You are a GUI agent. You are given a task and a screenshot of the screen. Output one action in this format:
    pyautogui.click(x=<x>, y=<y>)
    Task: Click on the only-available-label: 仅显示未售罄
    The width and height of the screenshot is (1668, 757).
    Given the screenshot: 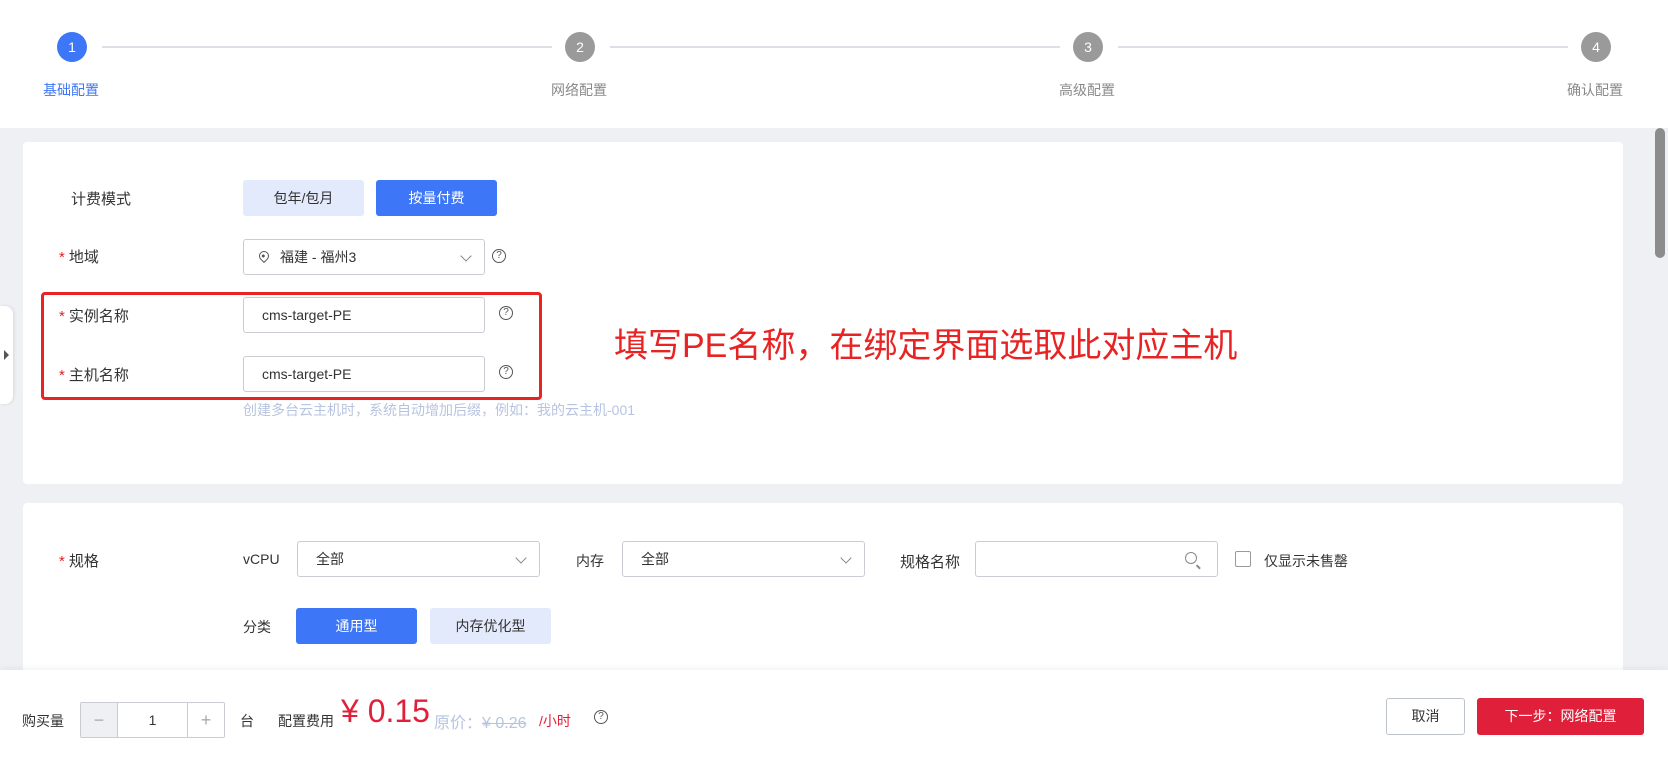 What is the action you would take?
    pyautogui.click(x=1306, y=561)
    